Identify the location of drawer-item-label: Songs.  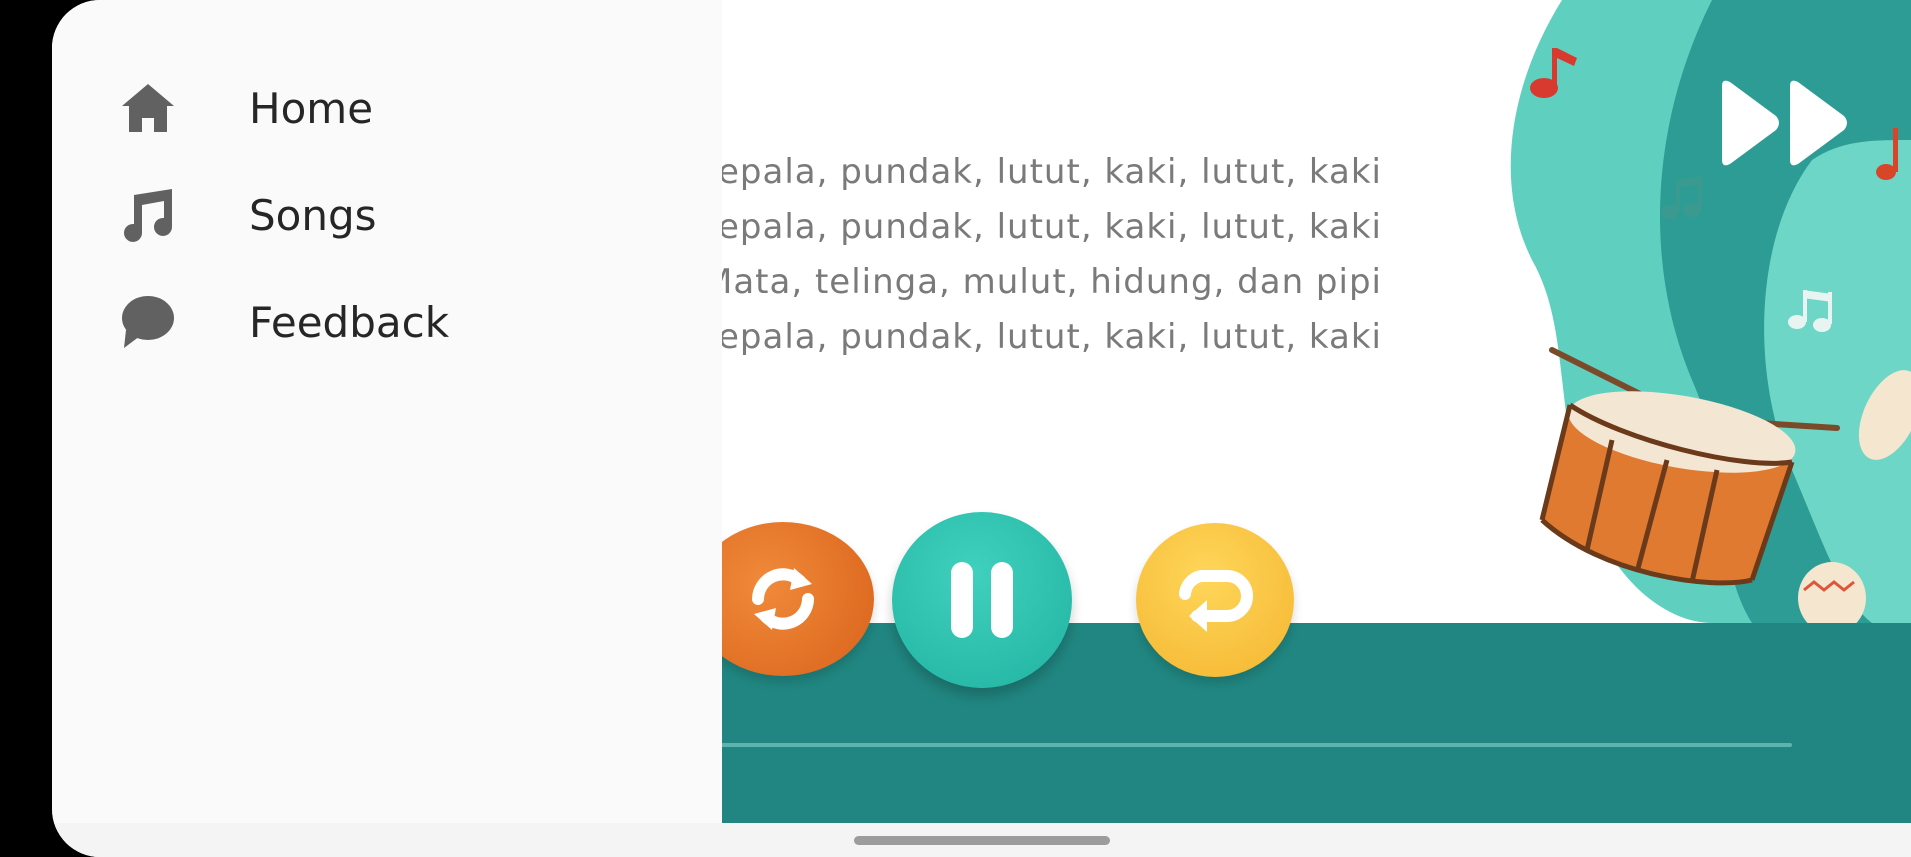
(313, 215).